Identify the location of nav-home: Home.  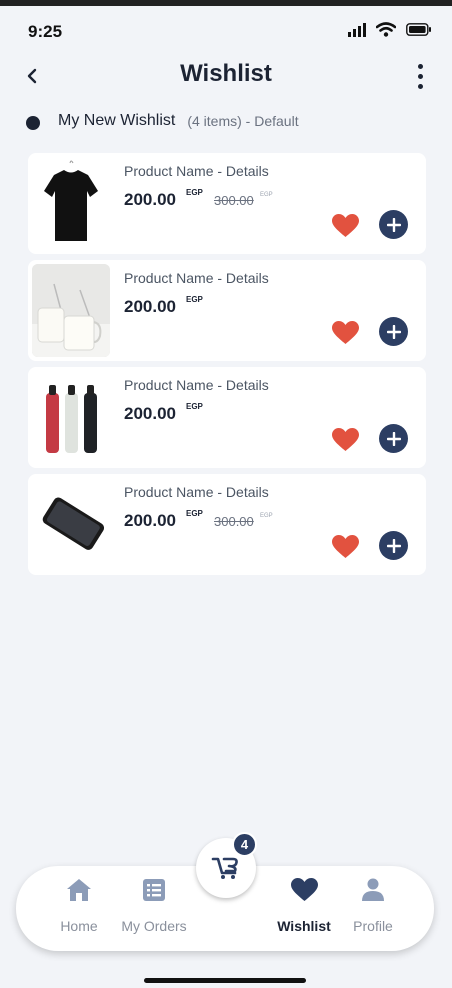
(79, 908).